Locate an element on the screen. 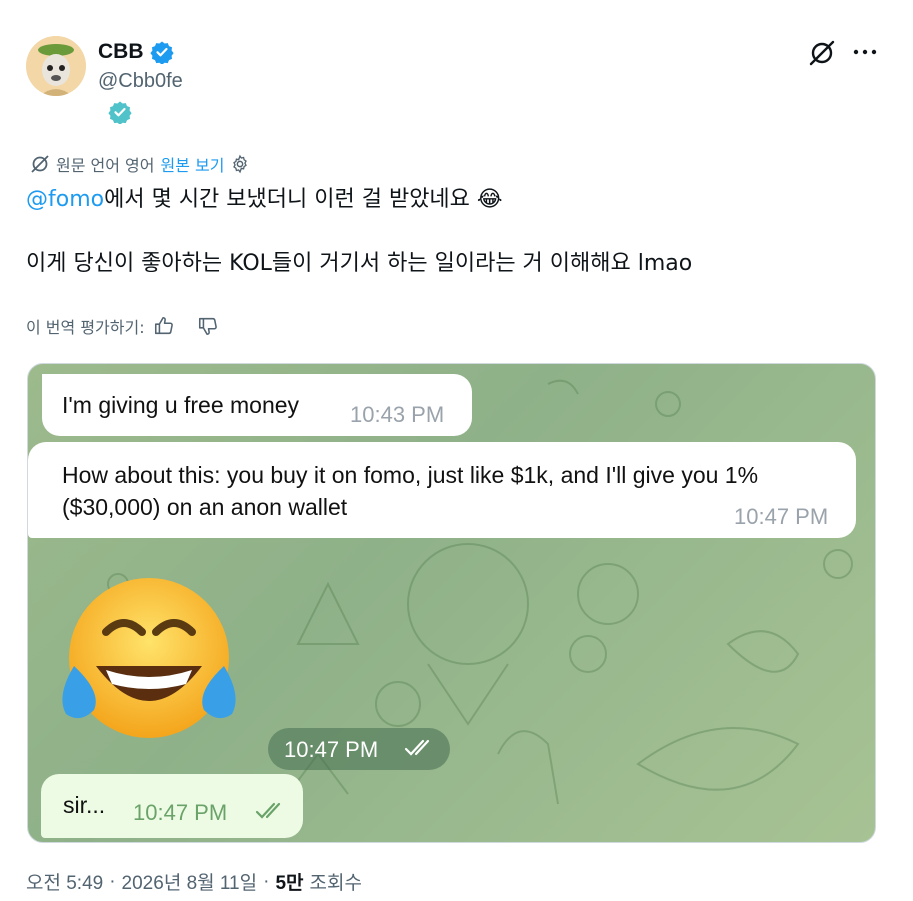 This screenshot has height=901, width=913. laughing-tears-emoji is located at coordinates (149, 658).